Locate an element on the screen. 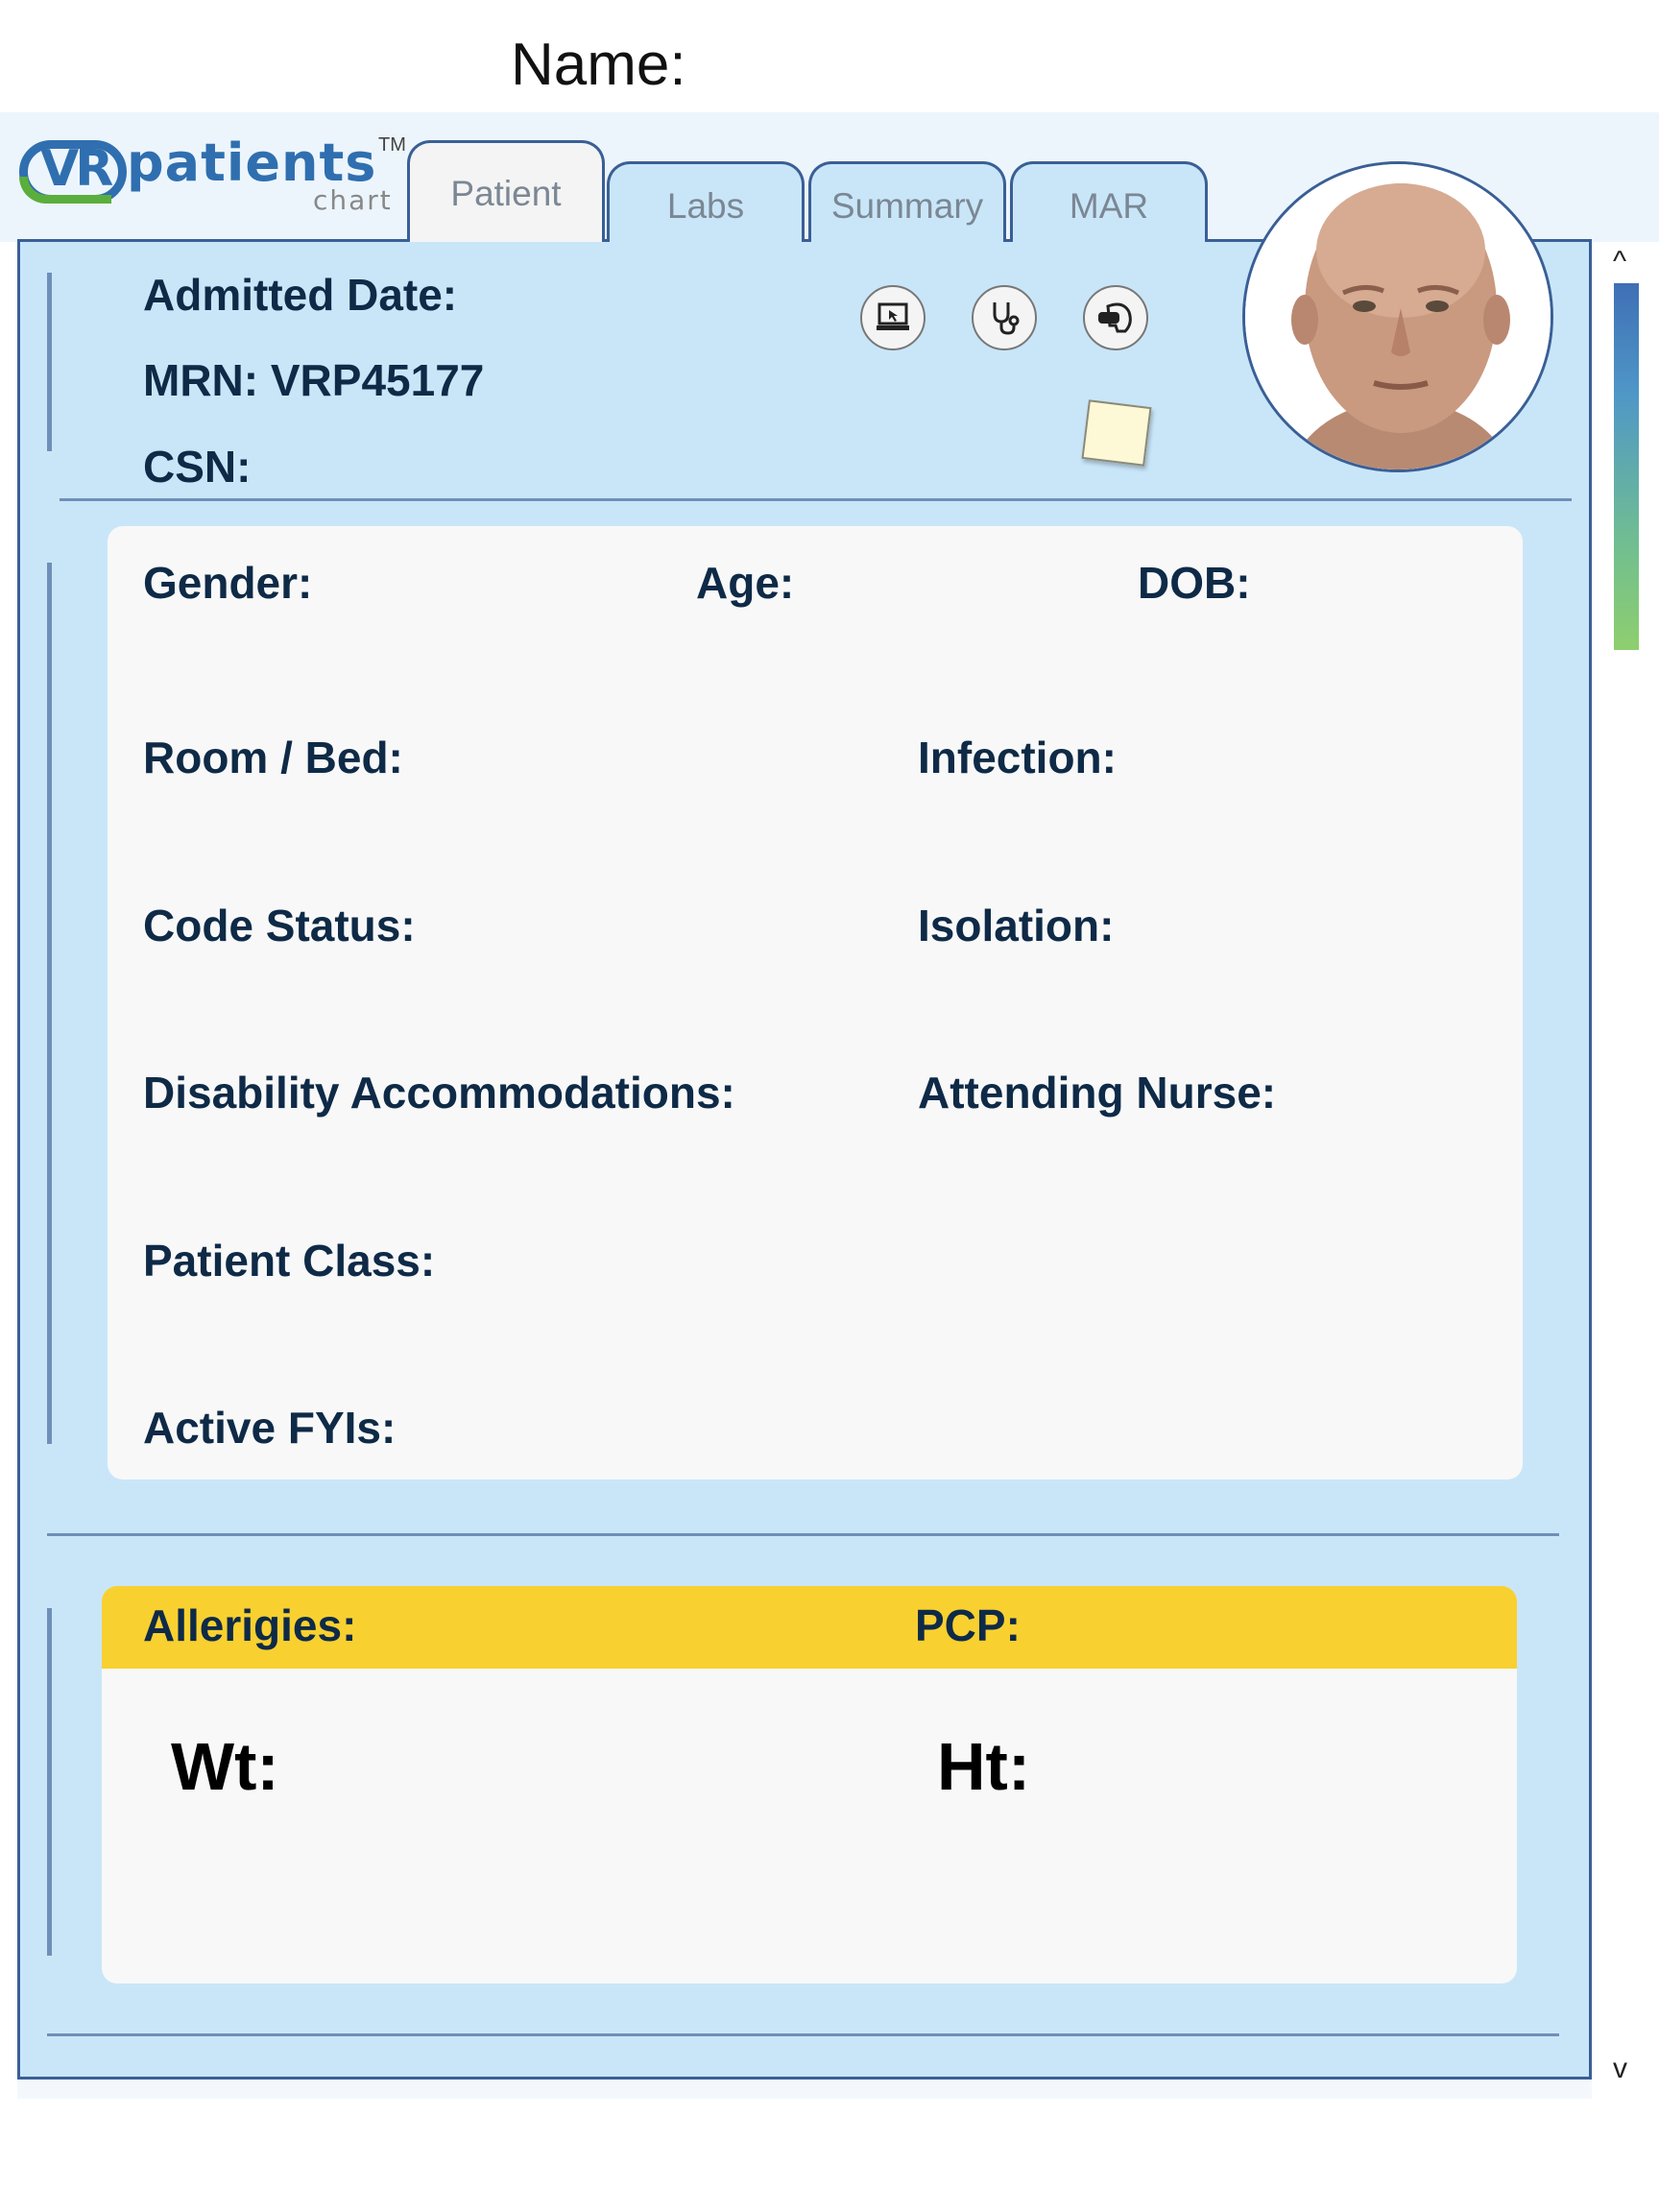 This screenshot has width=1659, height=2212. disability-accommodations-label: Disability Accommodations: is located at coordinates (439, 1093).